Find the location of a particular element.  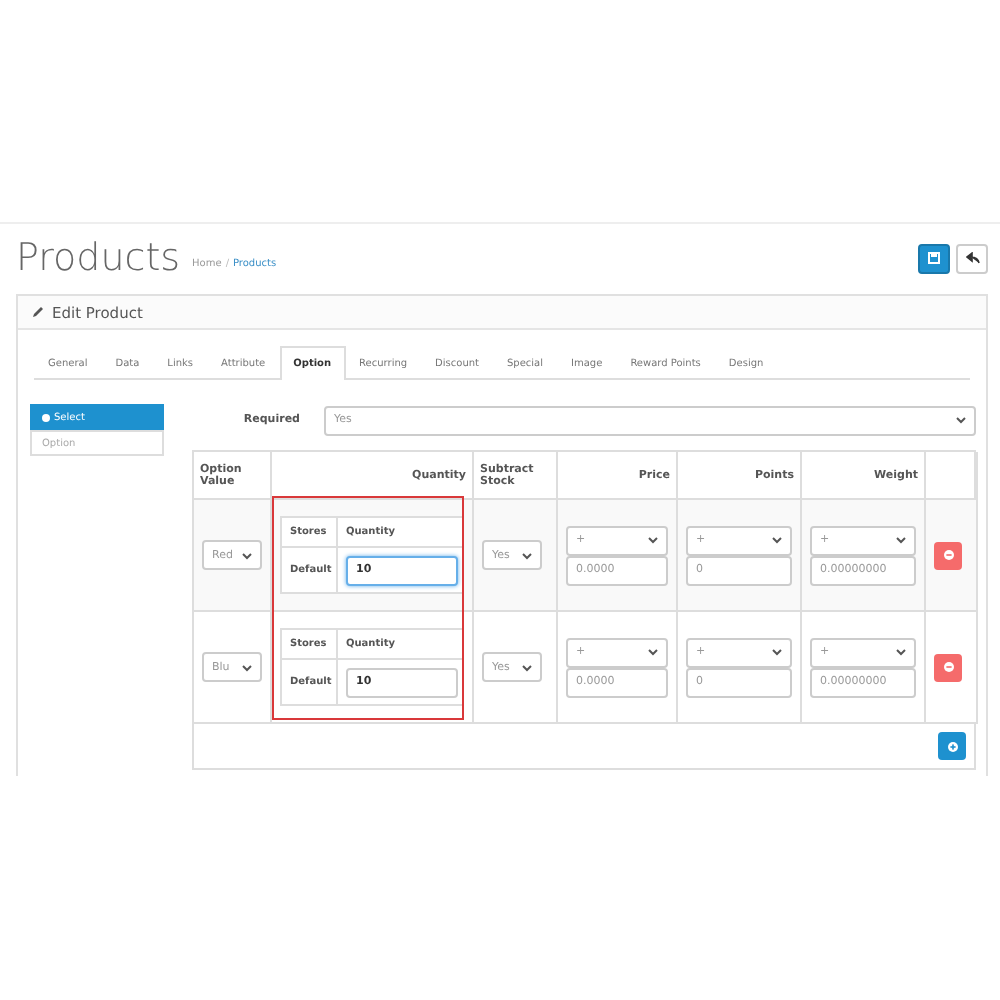

reply-arrow-icon is located at coordinates (972, 258).